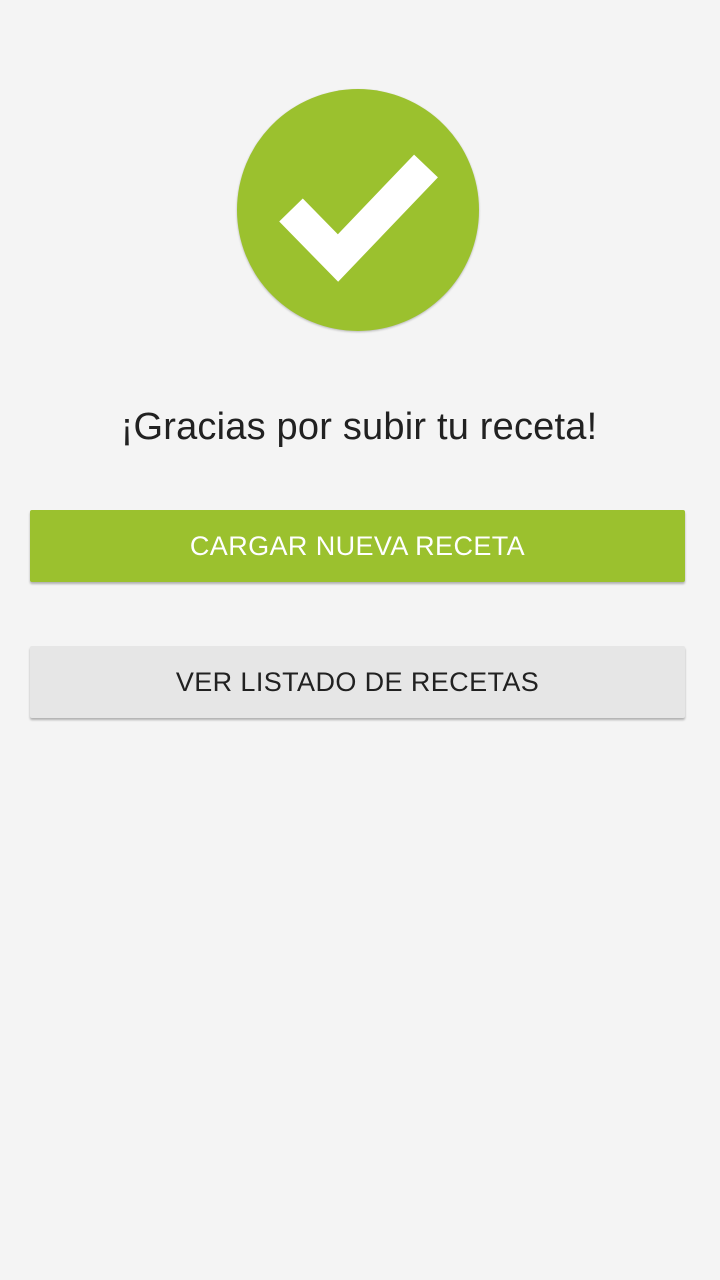 The width and height of the screenshot is (720, 1280). What do you see at coordinates (359, 427) in the screenshot?
I see `thank-you-message: ¡Gracias por subir tu receta!` at bounding box center [359, 427].